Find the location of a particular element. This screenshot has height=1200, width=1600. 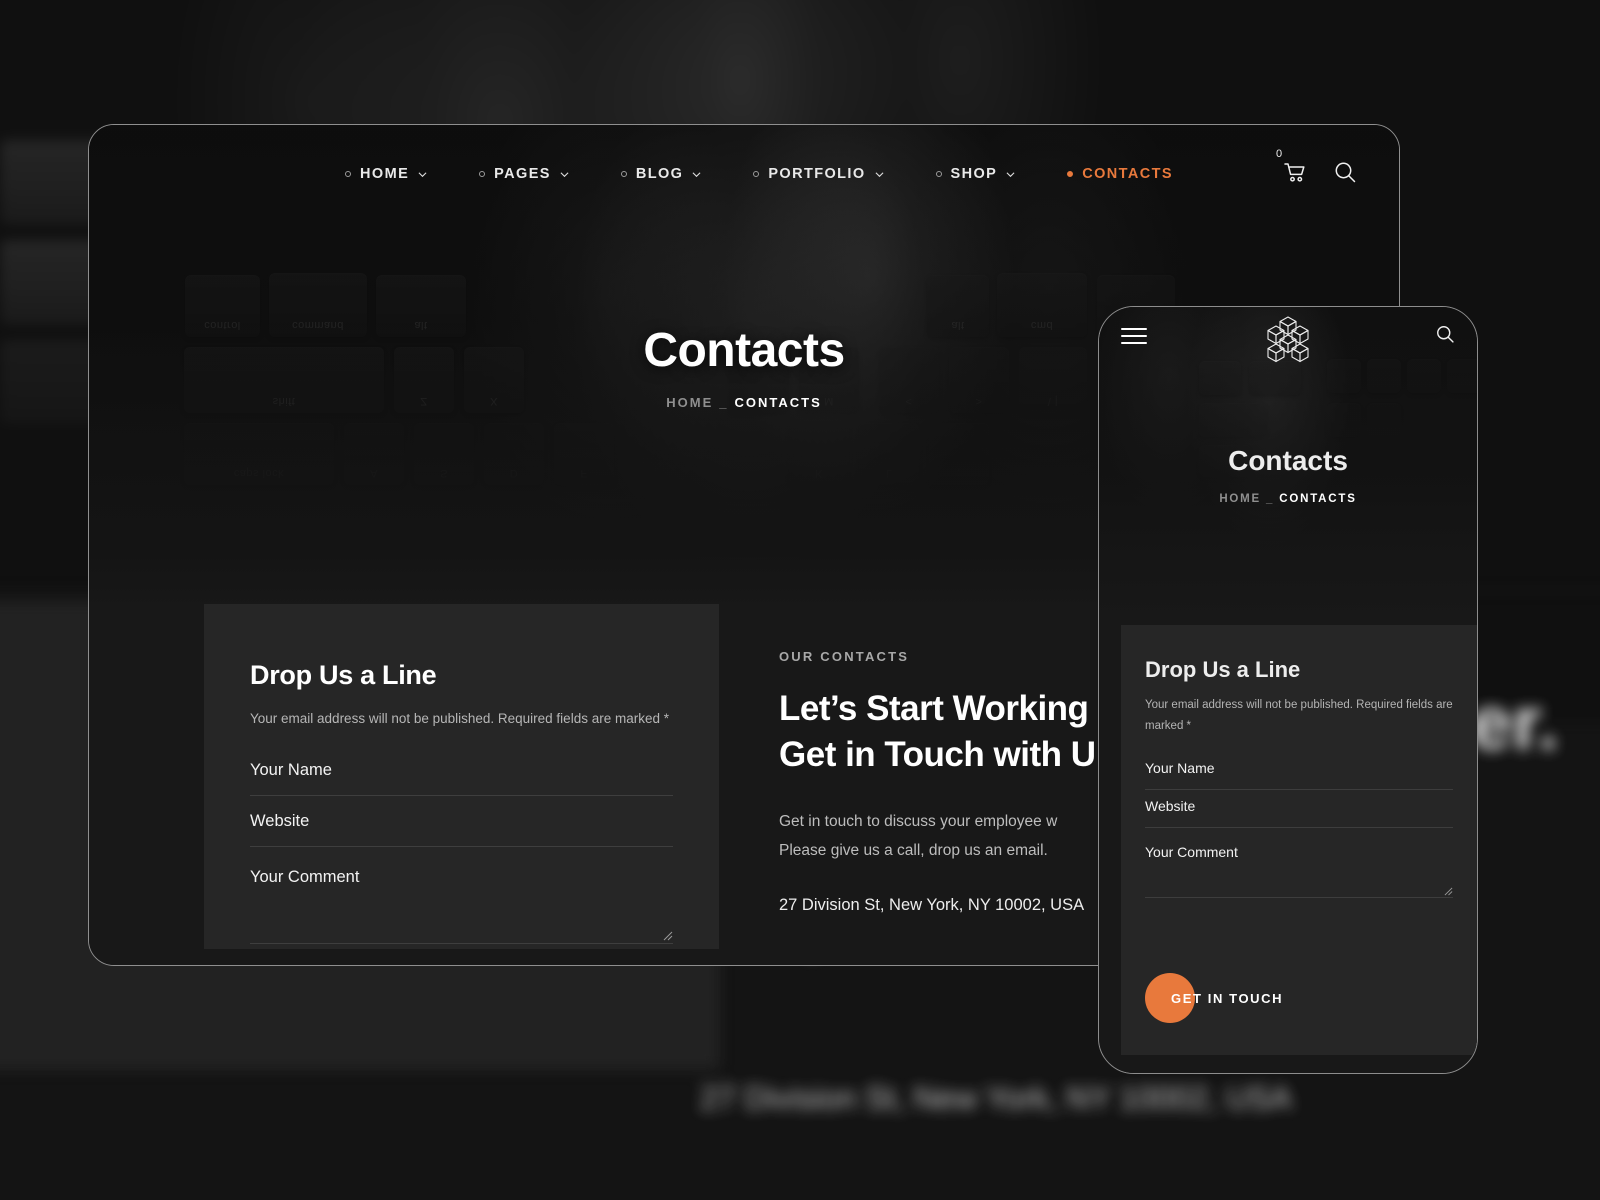

get-in-touch-button-label: GET IN TOUCH is located at coordinates (1214, 998).